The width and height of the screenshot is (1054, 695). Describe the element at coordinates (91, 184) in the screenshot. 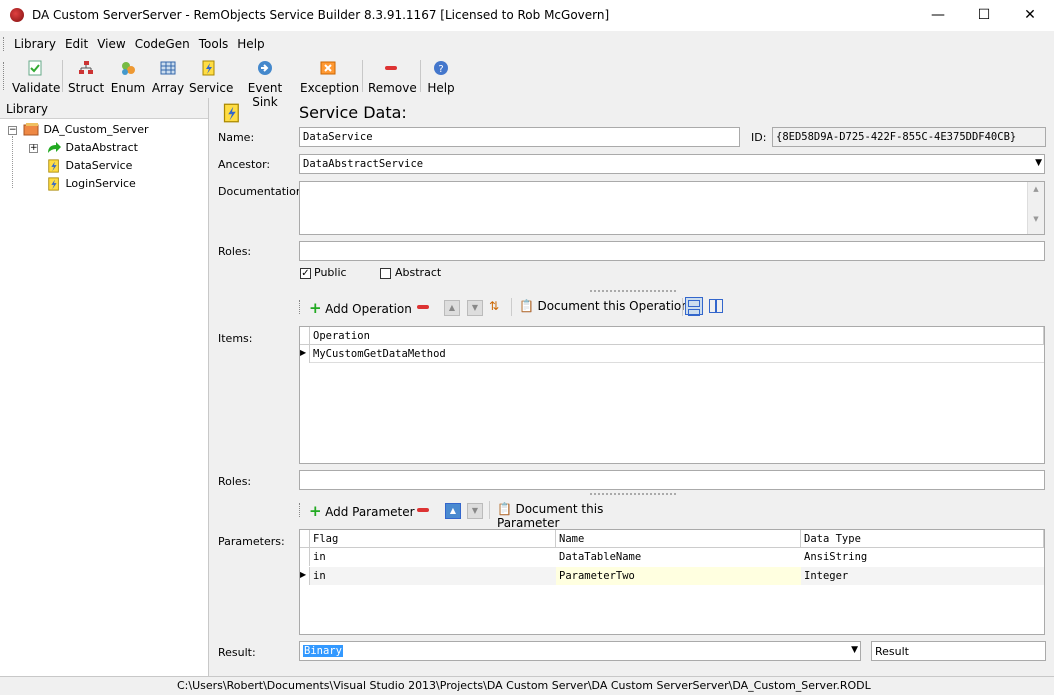

I see `tree-item-loginservice: LoginService` at that location.